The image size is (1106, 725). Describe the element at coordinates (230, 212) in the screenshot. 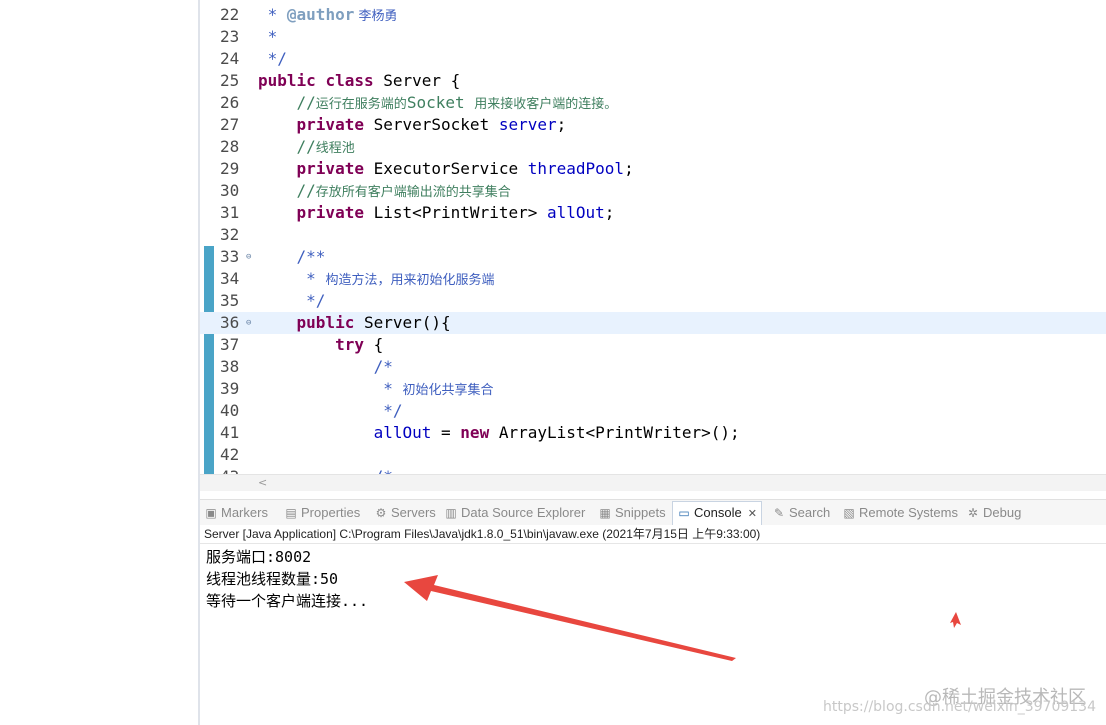

I see `line-number: 31` at that location.